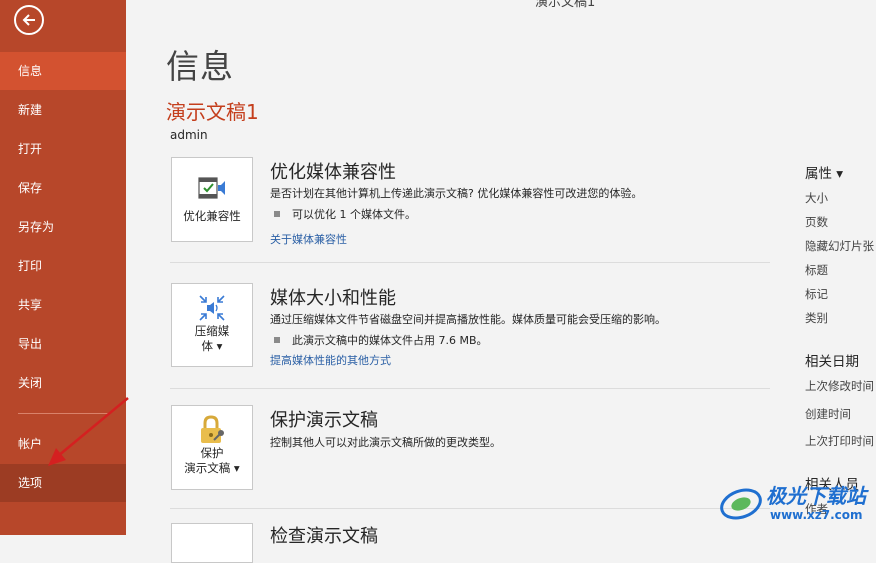 This screenshot has width=876, height=563. I want to click on nav-item-share: 共享, so click(63, 305).